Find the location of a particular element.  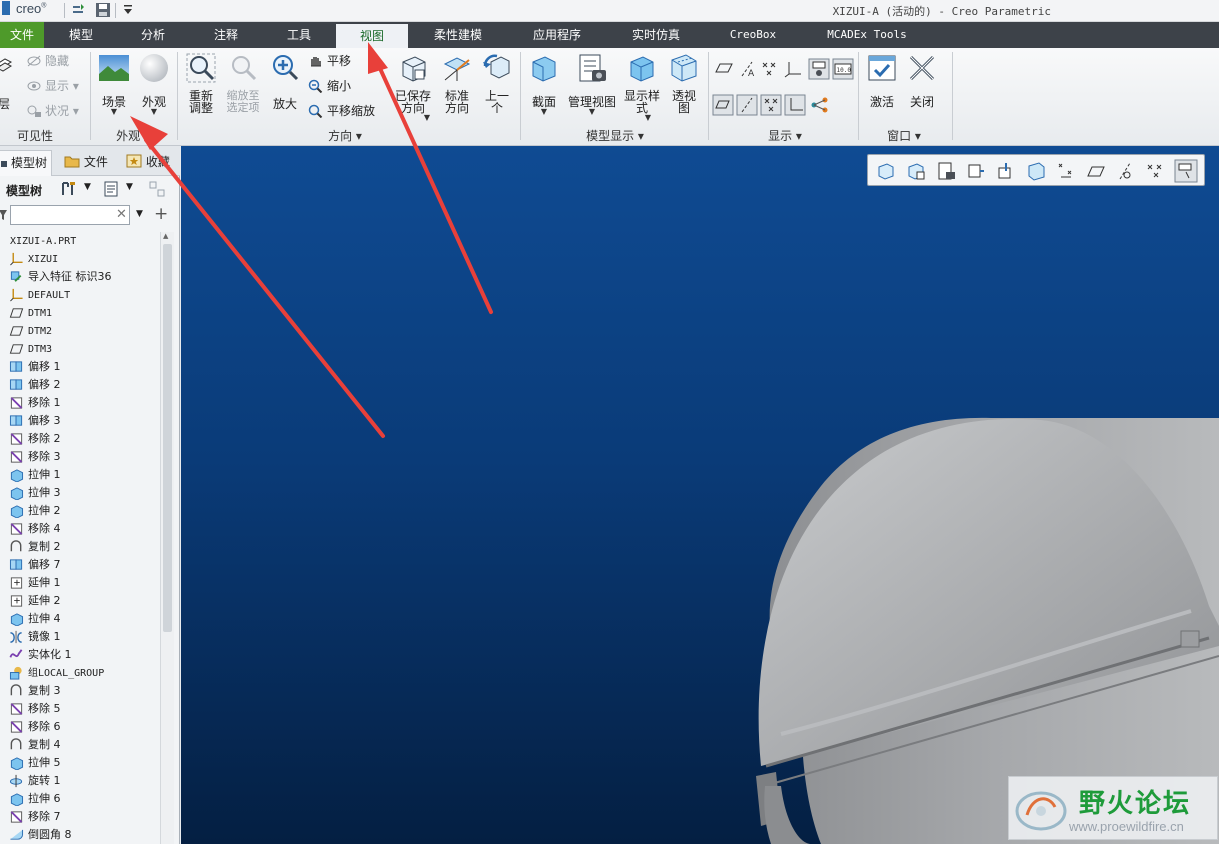

tree-item: 拉伸 1 is located at coordinates (80, 475).